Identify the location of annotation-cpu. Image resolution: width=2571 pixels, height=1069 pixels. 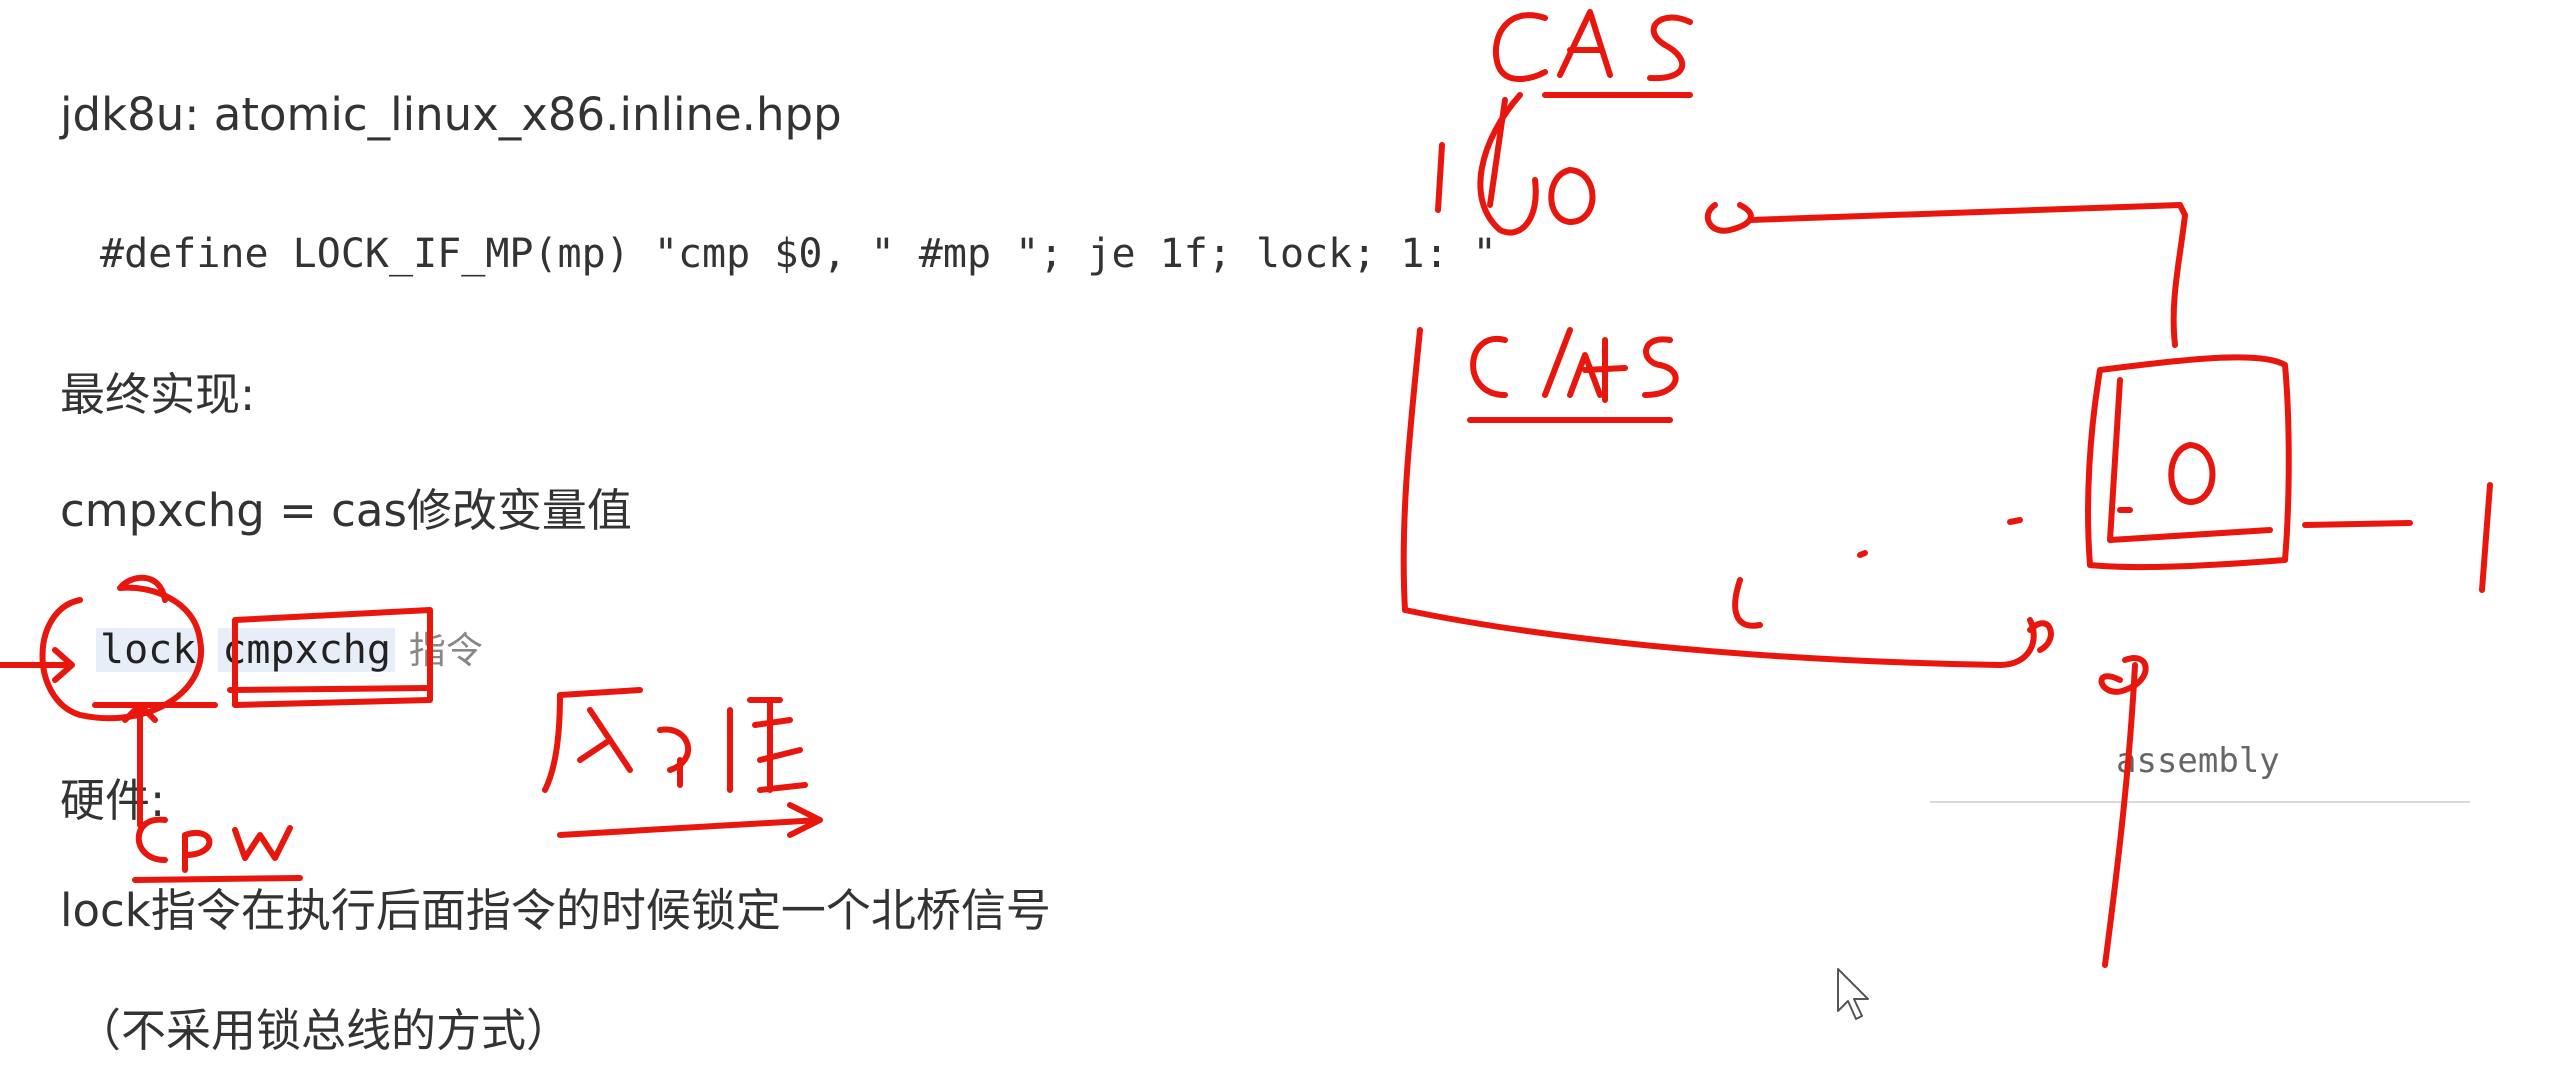
(217, 849).